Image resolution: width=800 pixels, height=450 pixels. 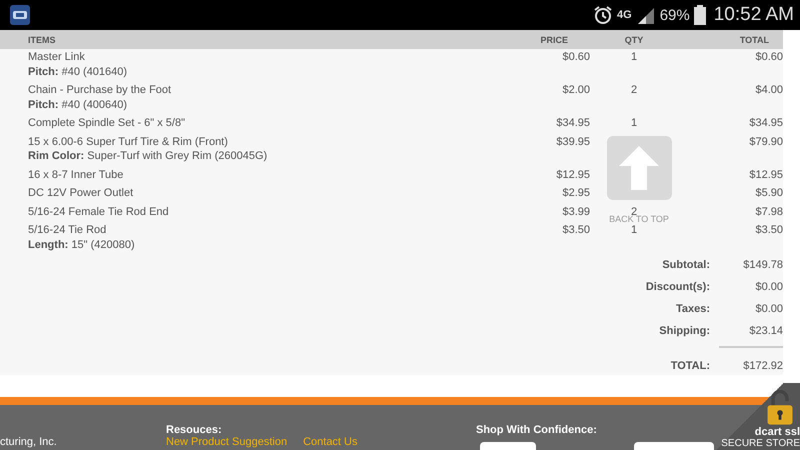 I want to click on company-name: cturing, Inc., so click(x=28, y=442).